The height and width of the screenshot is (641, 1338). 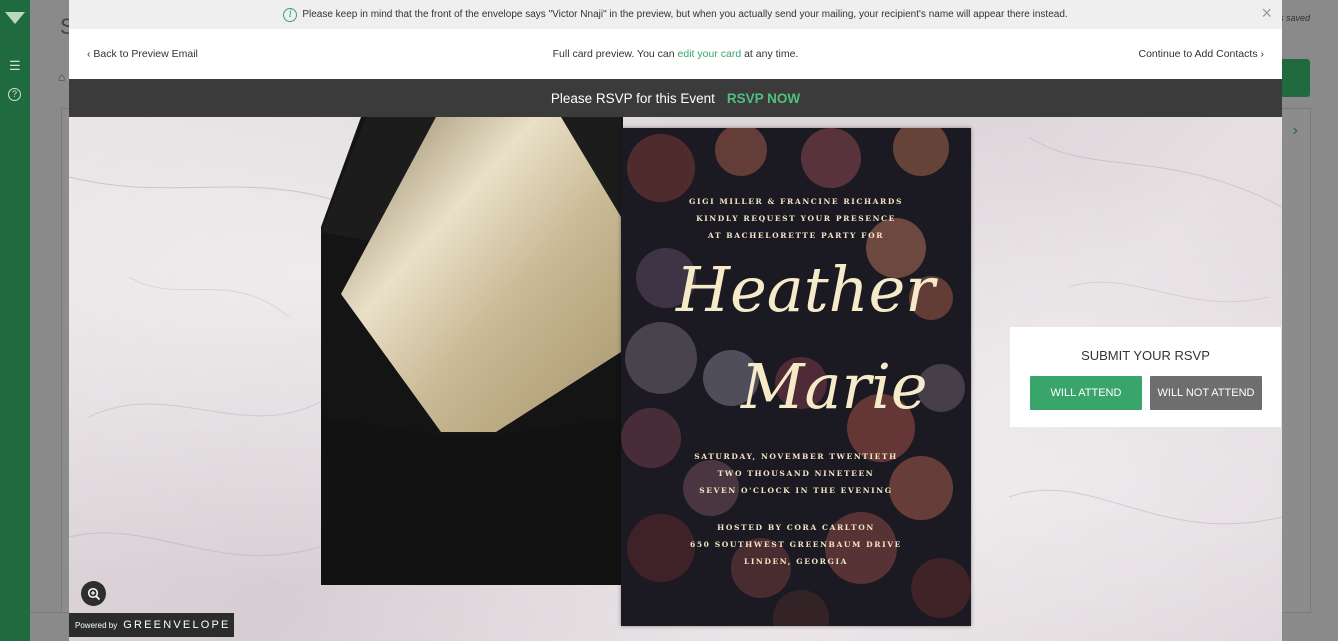 I want to click on zoom-in-icon, so click(x=93, y=593).